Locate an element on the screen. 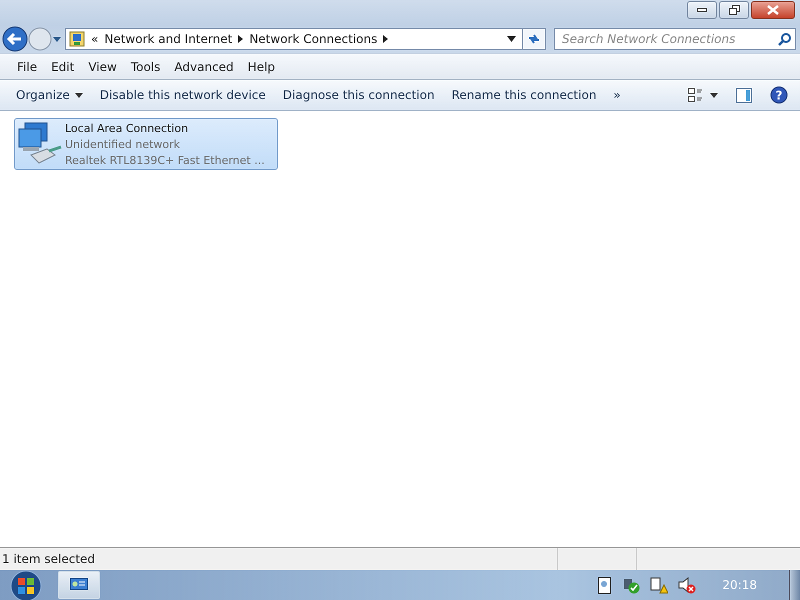  menu-item: View is located at coordinates (102, 67).